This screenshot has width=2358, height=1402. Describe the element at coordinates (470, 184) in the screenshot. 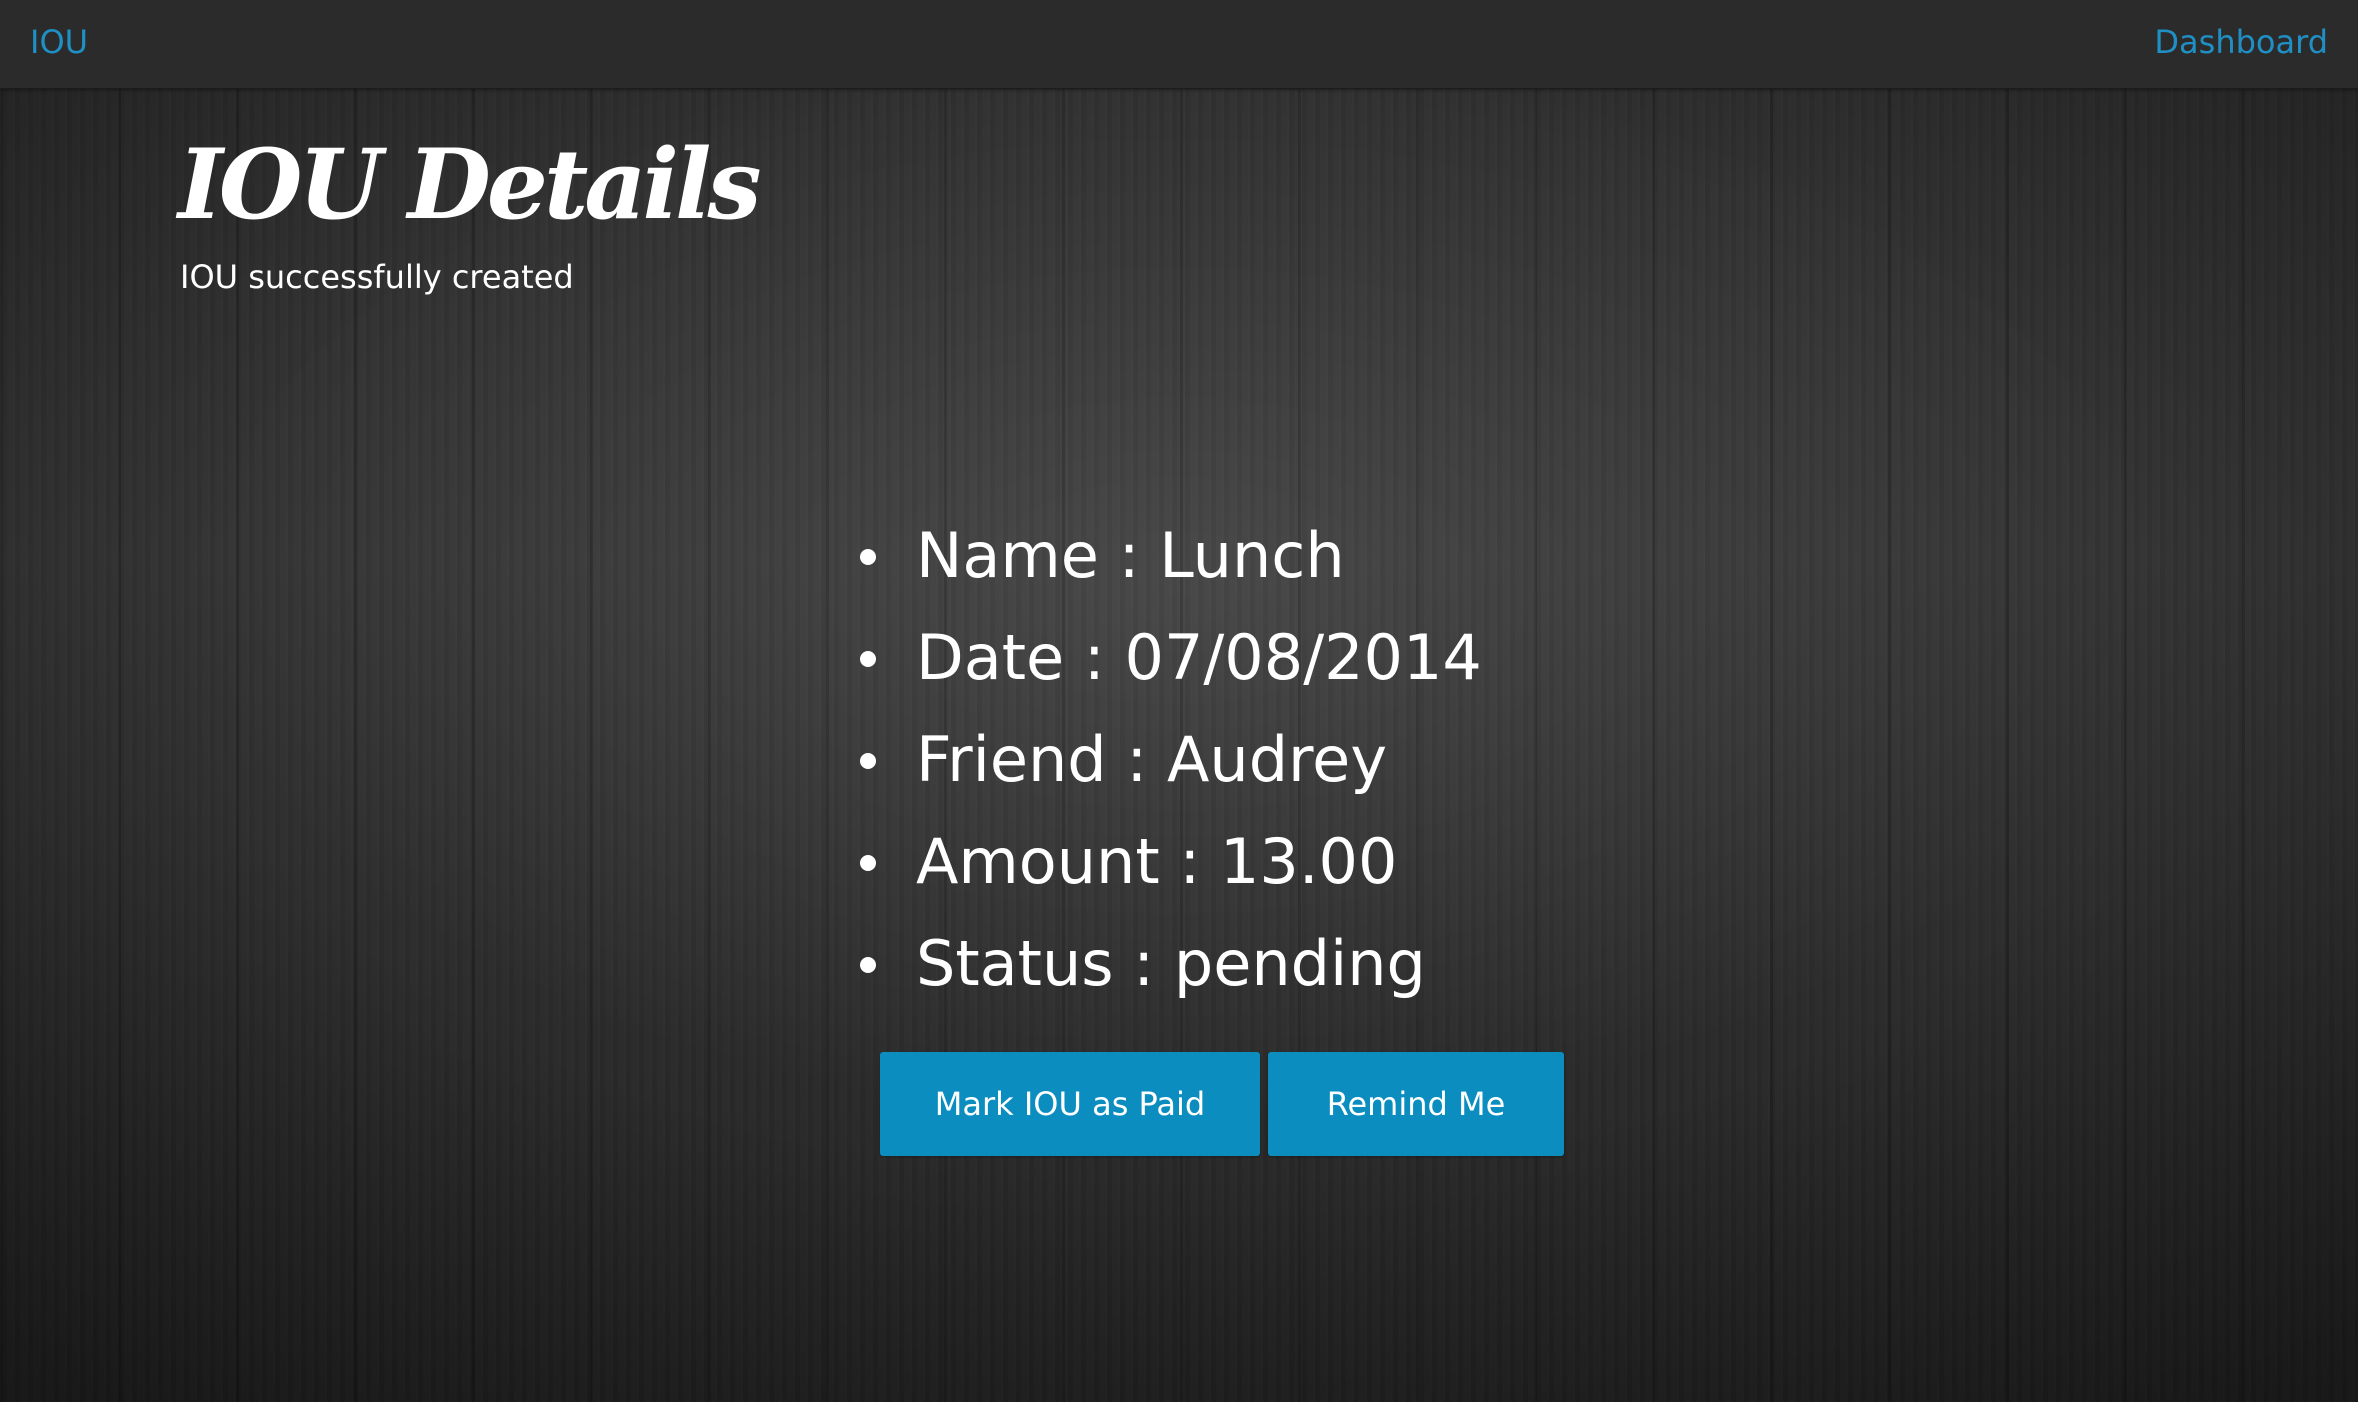

I see `page-title: IOU Details` at that location.